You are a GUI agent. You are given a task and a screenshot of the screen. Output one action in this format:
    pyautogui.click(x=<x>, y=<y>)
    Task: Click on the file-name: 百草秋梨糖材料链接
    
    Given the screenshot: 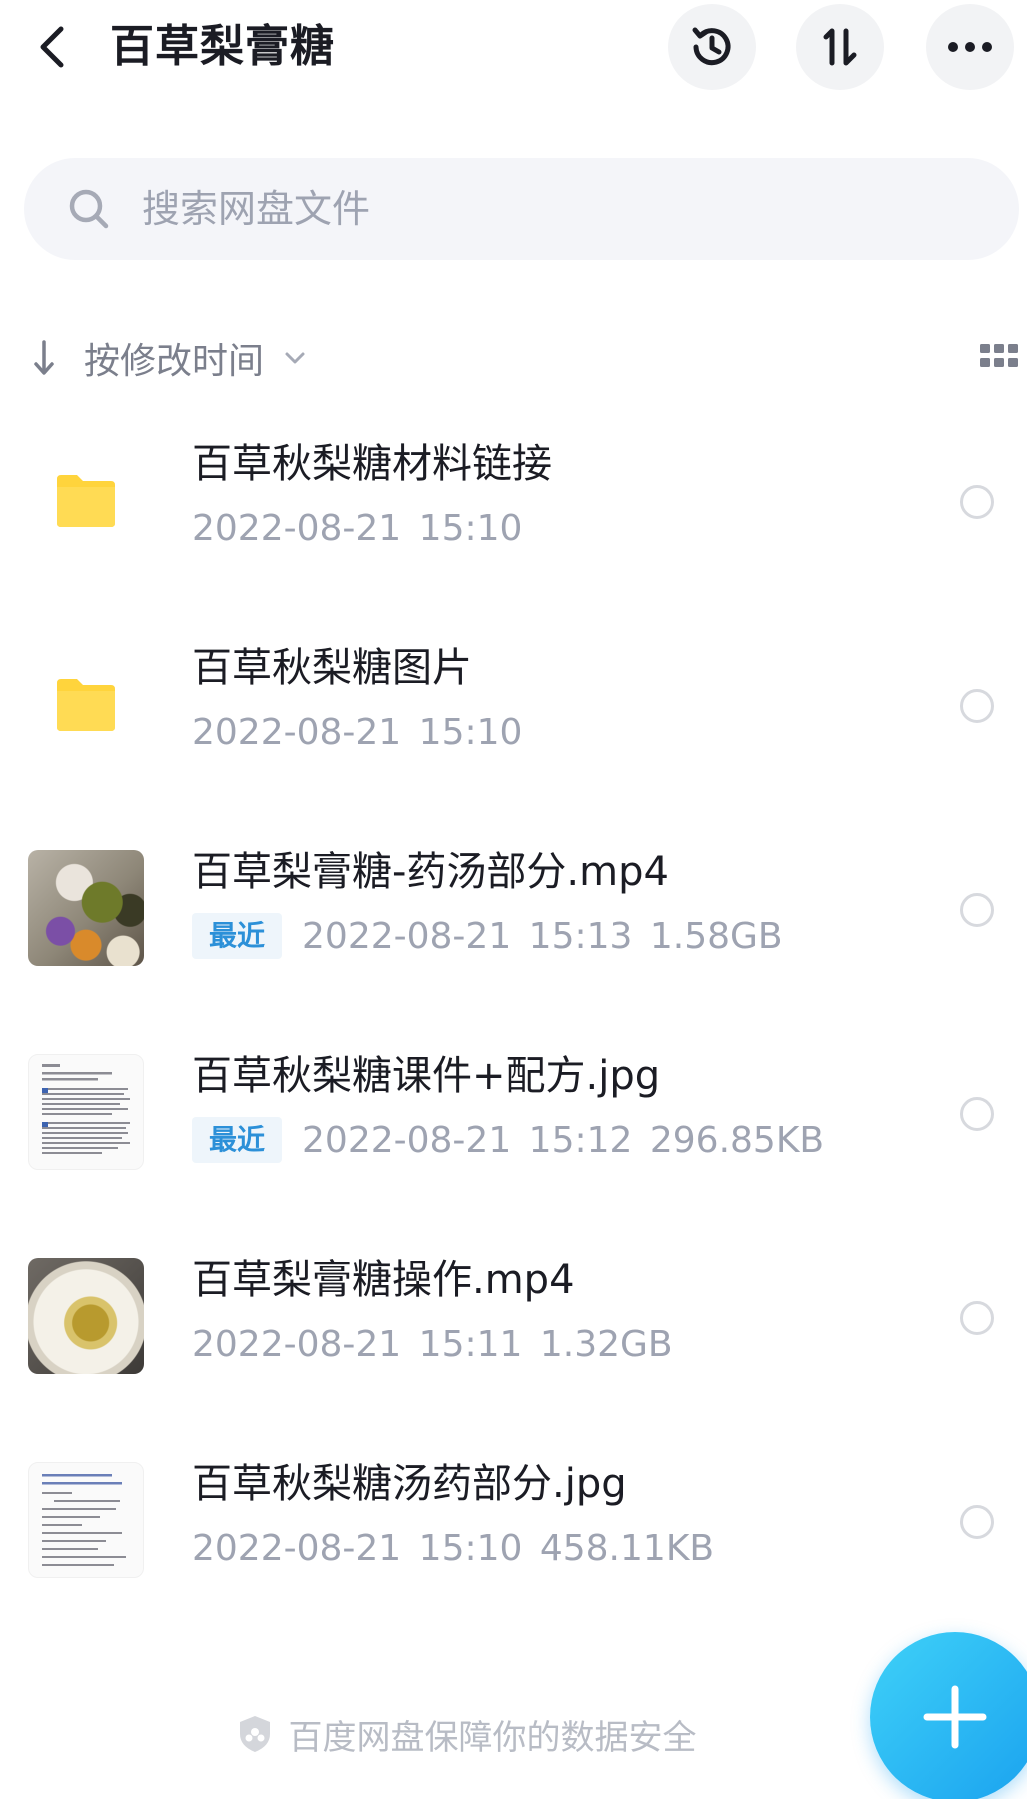 What is the action you would take?
    pyautogui.click(x=372, y=464)
    